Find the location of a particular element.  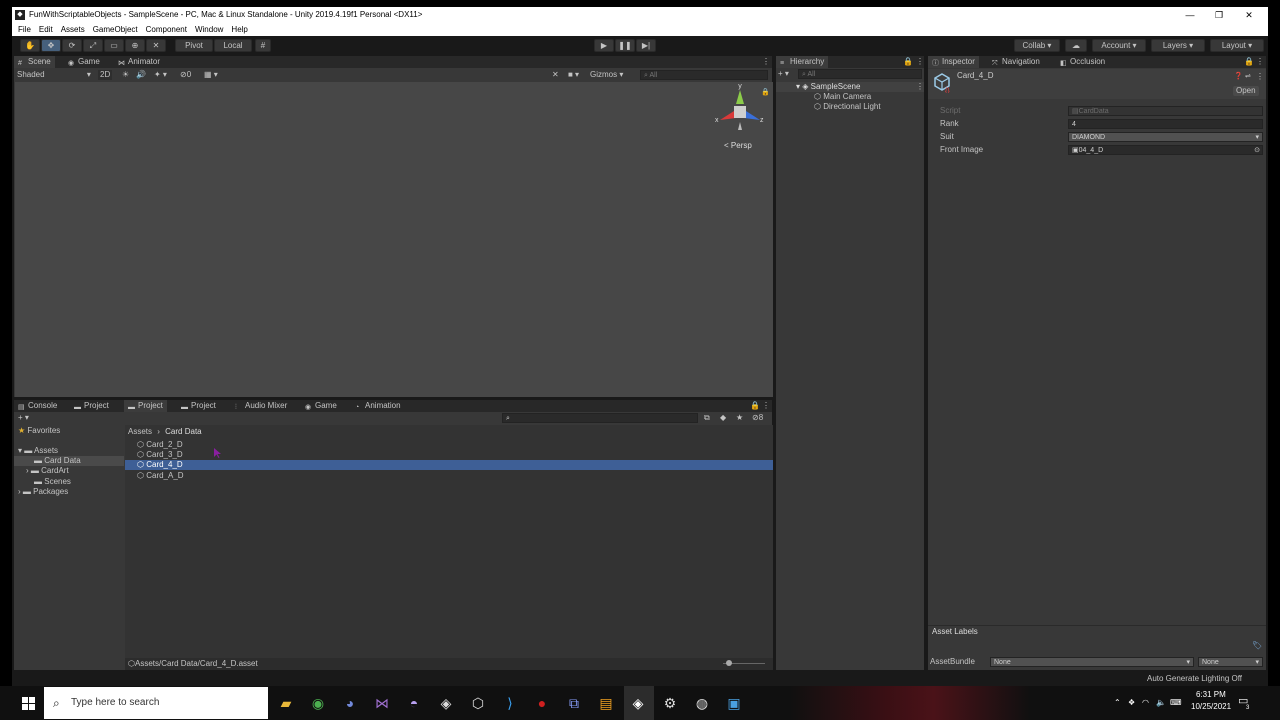

neg-y-cone is located at coordinates (740, 126).